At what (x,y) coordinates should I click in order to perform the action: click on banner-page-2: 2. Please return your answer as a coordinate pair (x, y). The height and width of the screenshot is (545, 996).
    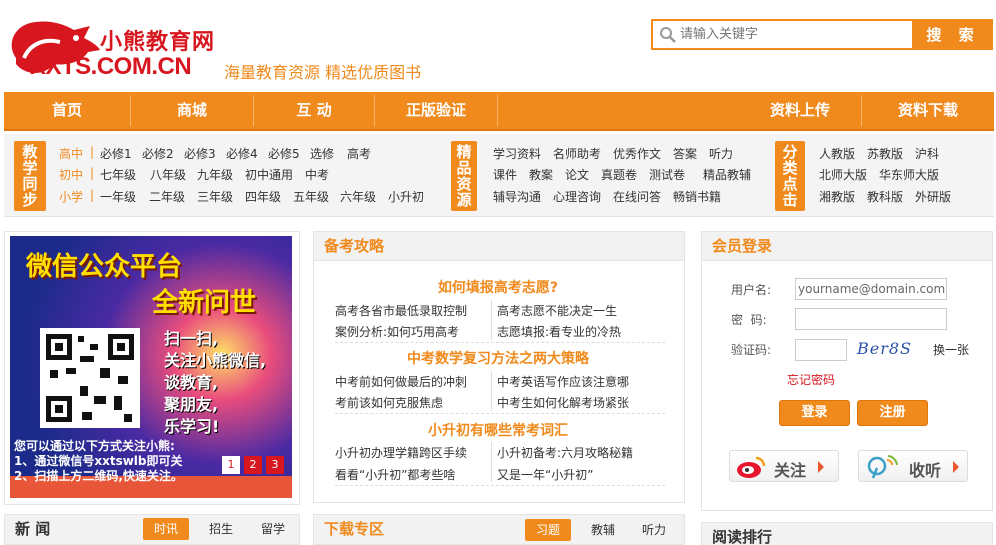
    Looking at the image, I should click on (253, 465).